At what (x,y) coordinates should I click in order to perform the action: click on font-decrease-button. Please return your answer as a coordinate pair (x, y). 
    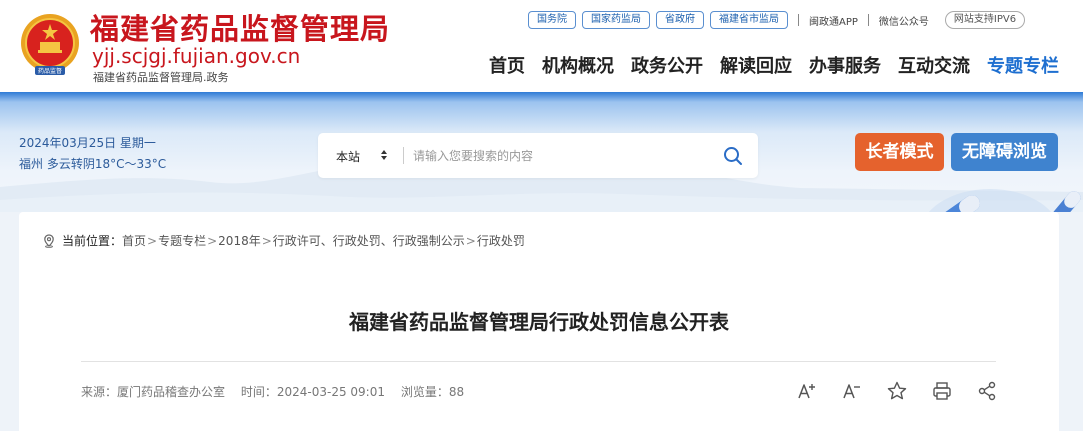
    Looking at the image, I should click on (852, 391).